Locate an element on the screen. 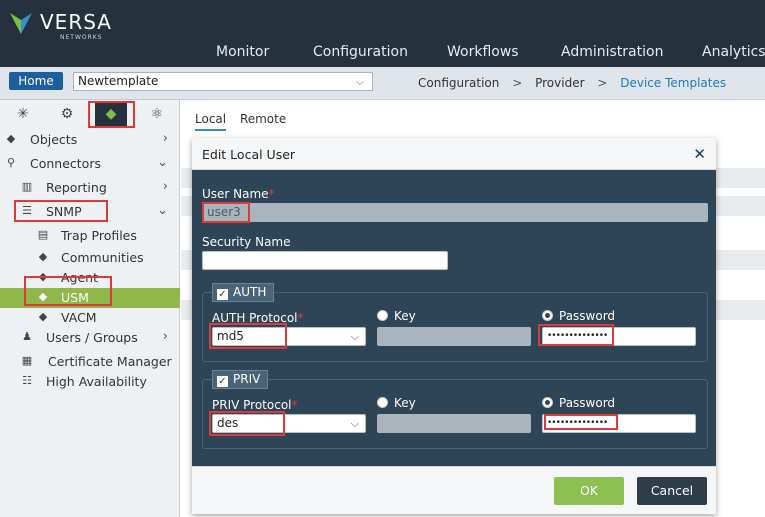 This screenshot has width=765, height=517. auth-key-field is located at coordinates (454, 336).